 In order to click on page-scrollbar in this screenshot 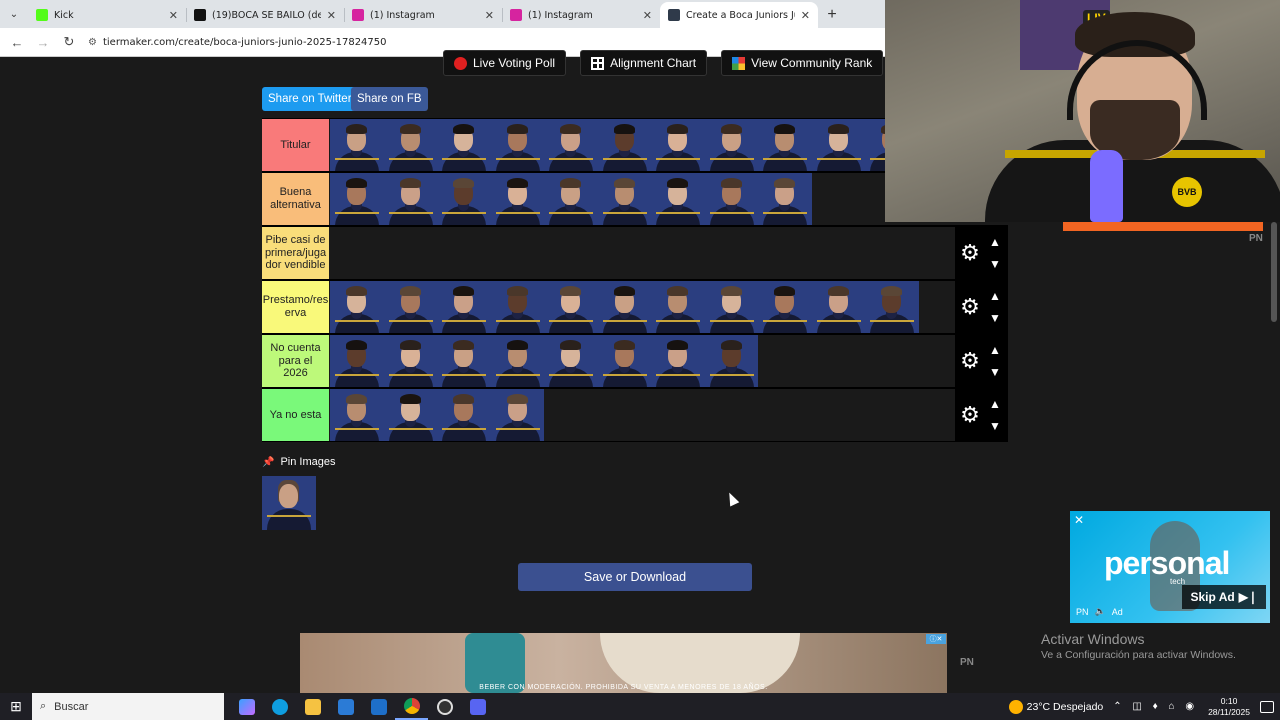, I will do `click(1274, 272)`.